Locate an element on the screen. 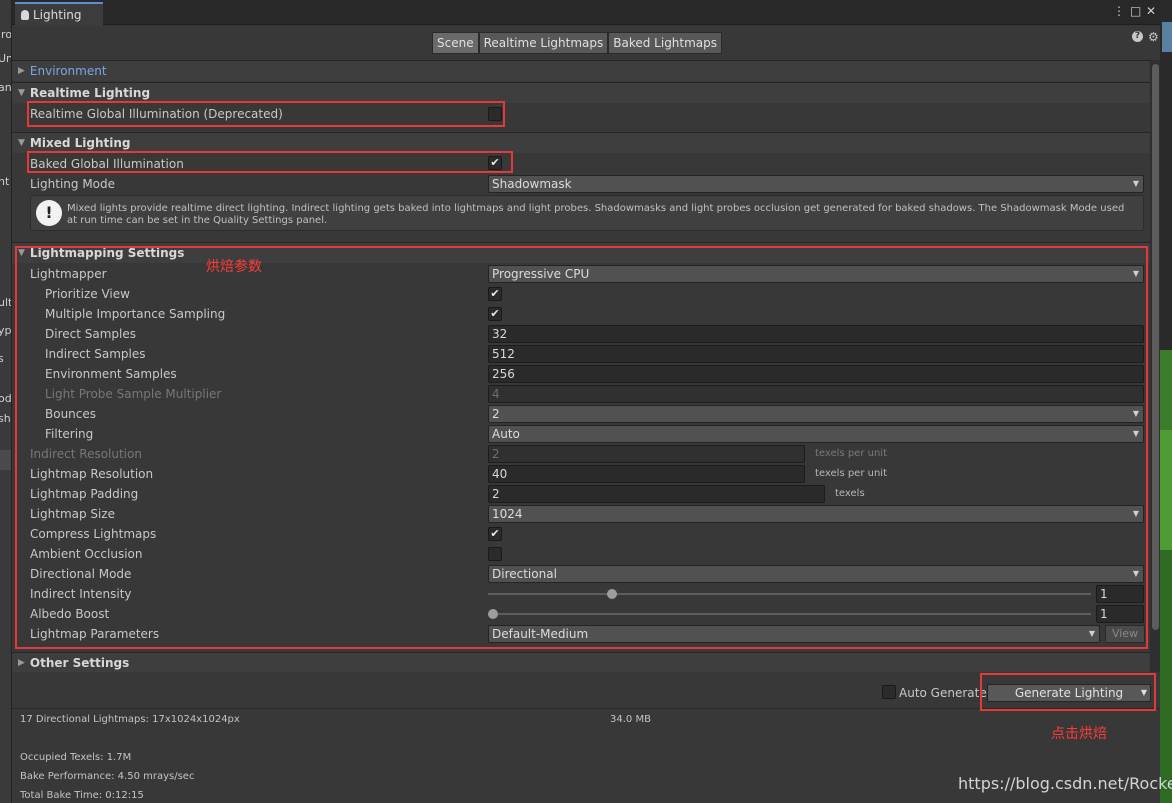 Image resolution: width=1172 pixels, height=803 pixels. adjacent-panel: iro Un an ht ult yp s od sh is located at coordinates (6, 401).